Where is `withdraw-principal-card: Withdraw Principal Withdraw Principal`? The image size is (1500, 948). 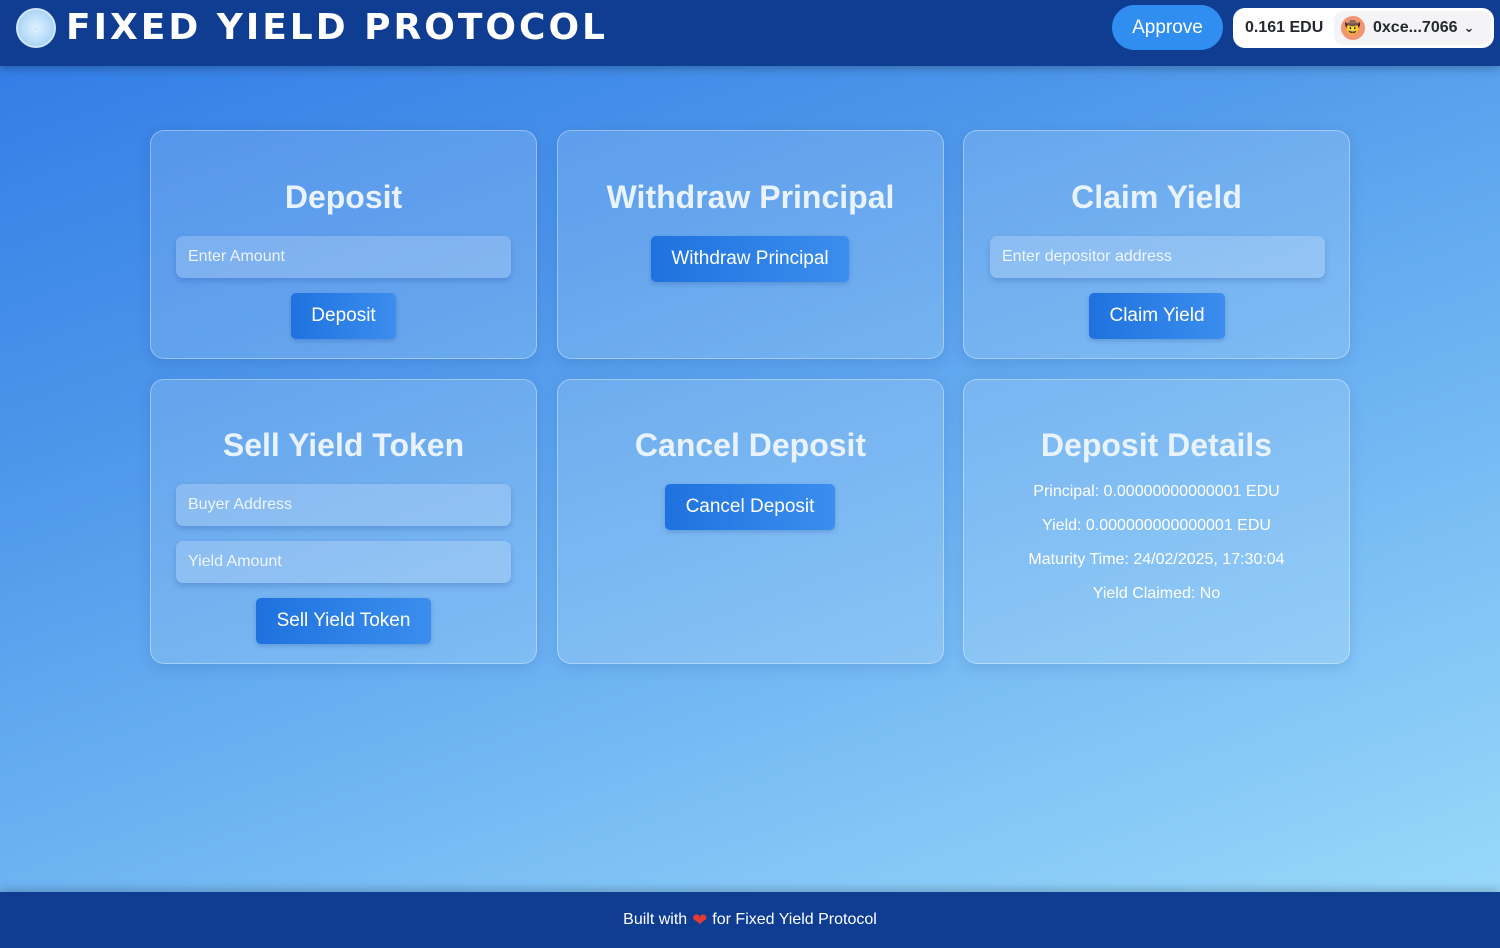
withdraw-principal-card: Withdraw Principal Withdraw Principal is located at coordinates (750, 244).